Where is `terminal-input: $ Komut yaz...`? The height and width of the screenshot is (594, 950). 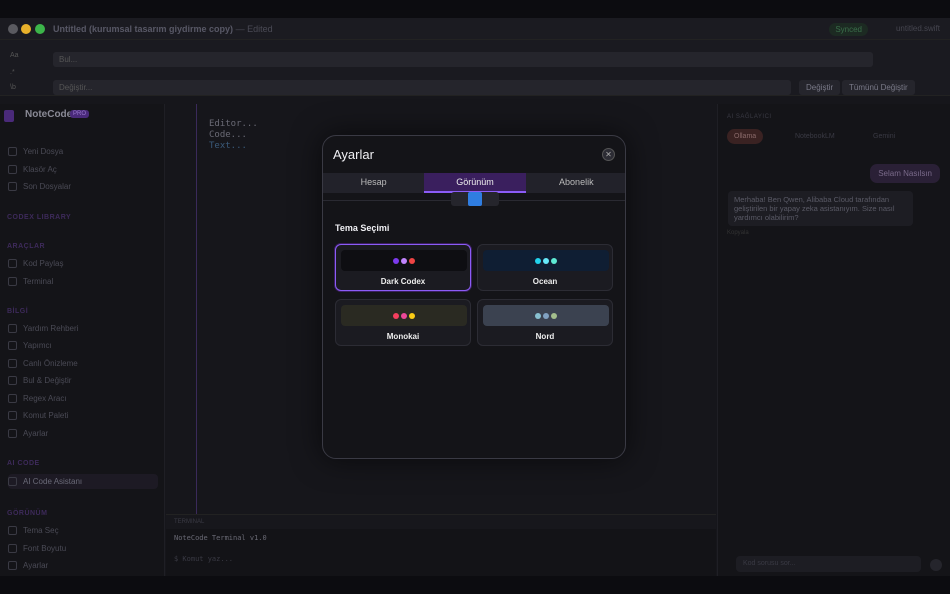 terminal-input: $ Komut yaz... is located at coordinates (441, 559).